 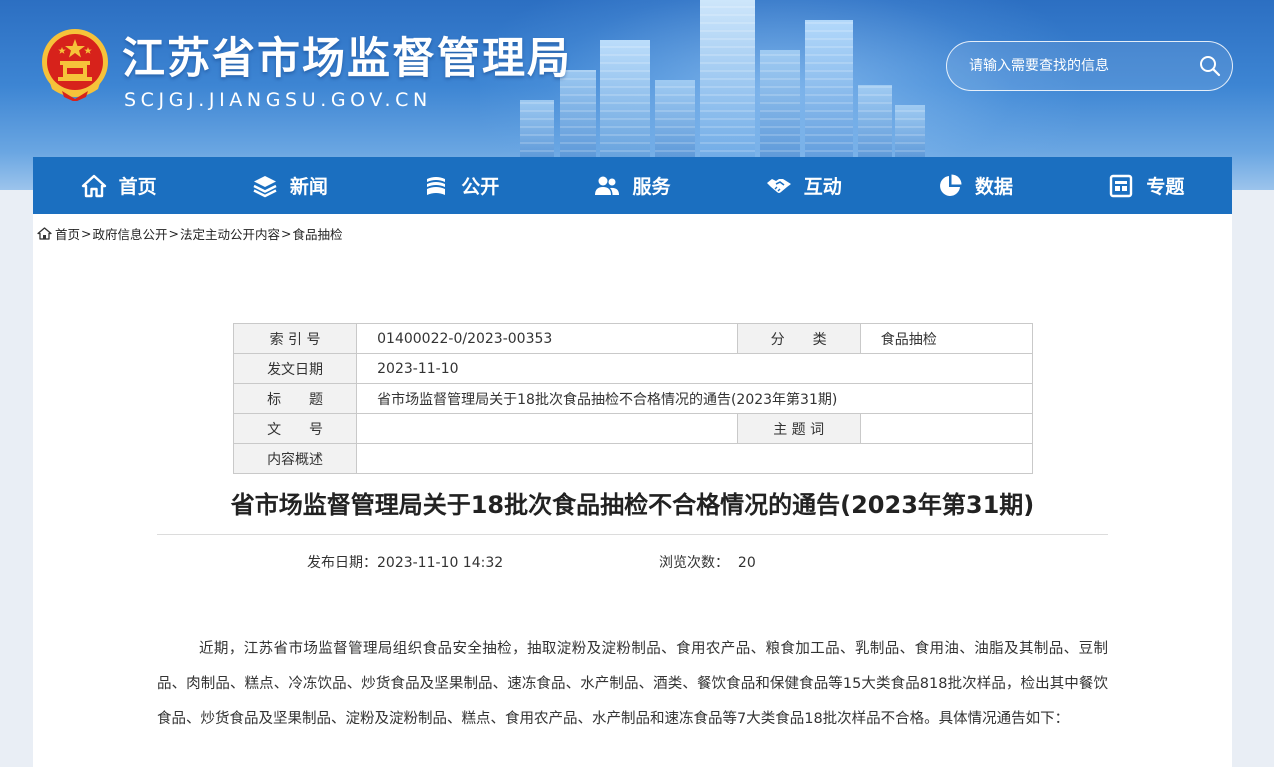 What do you see at coordinates (694, 368) in the screenshot?
I see `date-value: 2023-11-10` at bounding box center [694, 368].